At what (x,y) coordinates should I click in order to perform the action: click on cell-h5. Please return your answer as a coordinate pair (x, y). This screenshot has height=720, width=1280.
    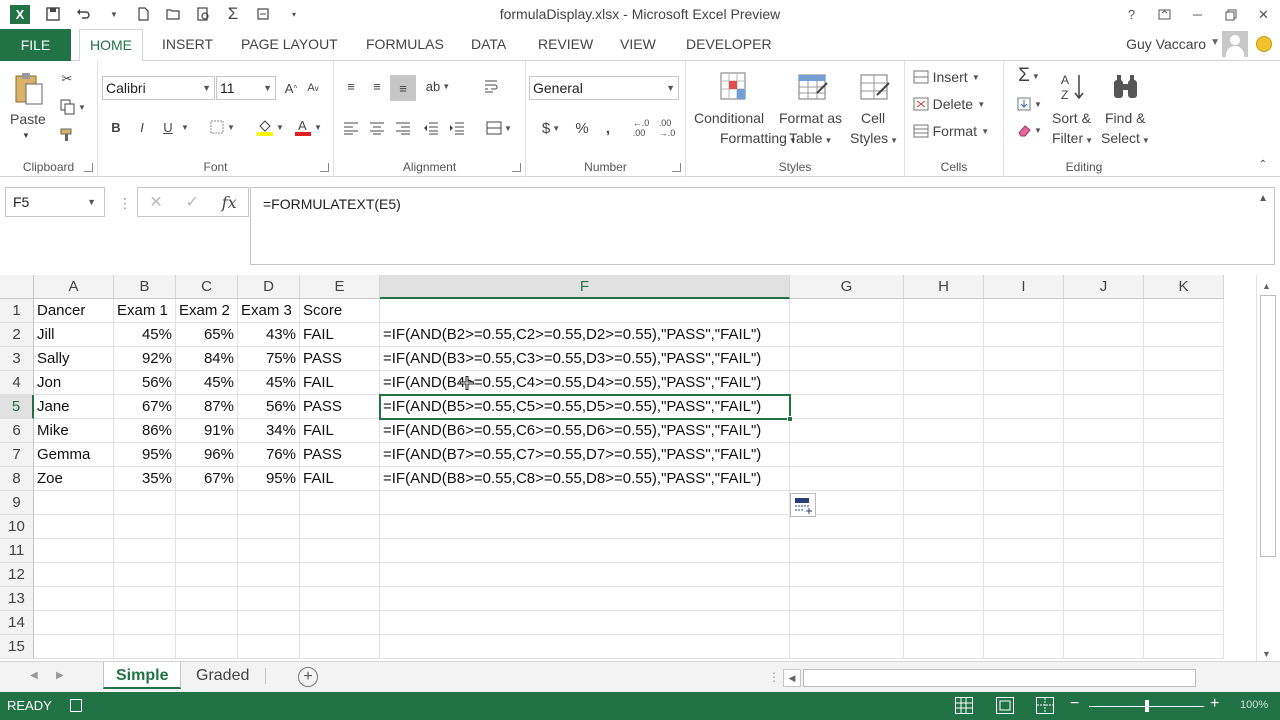
    Looking at the image, I should click on (944, 407).